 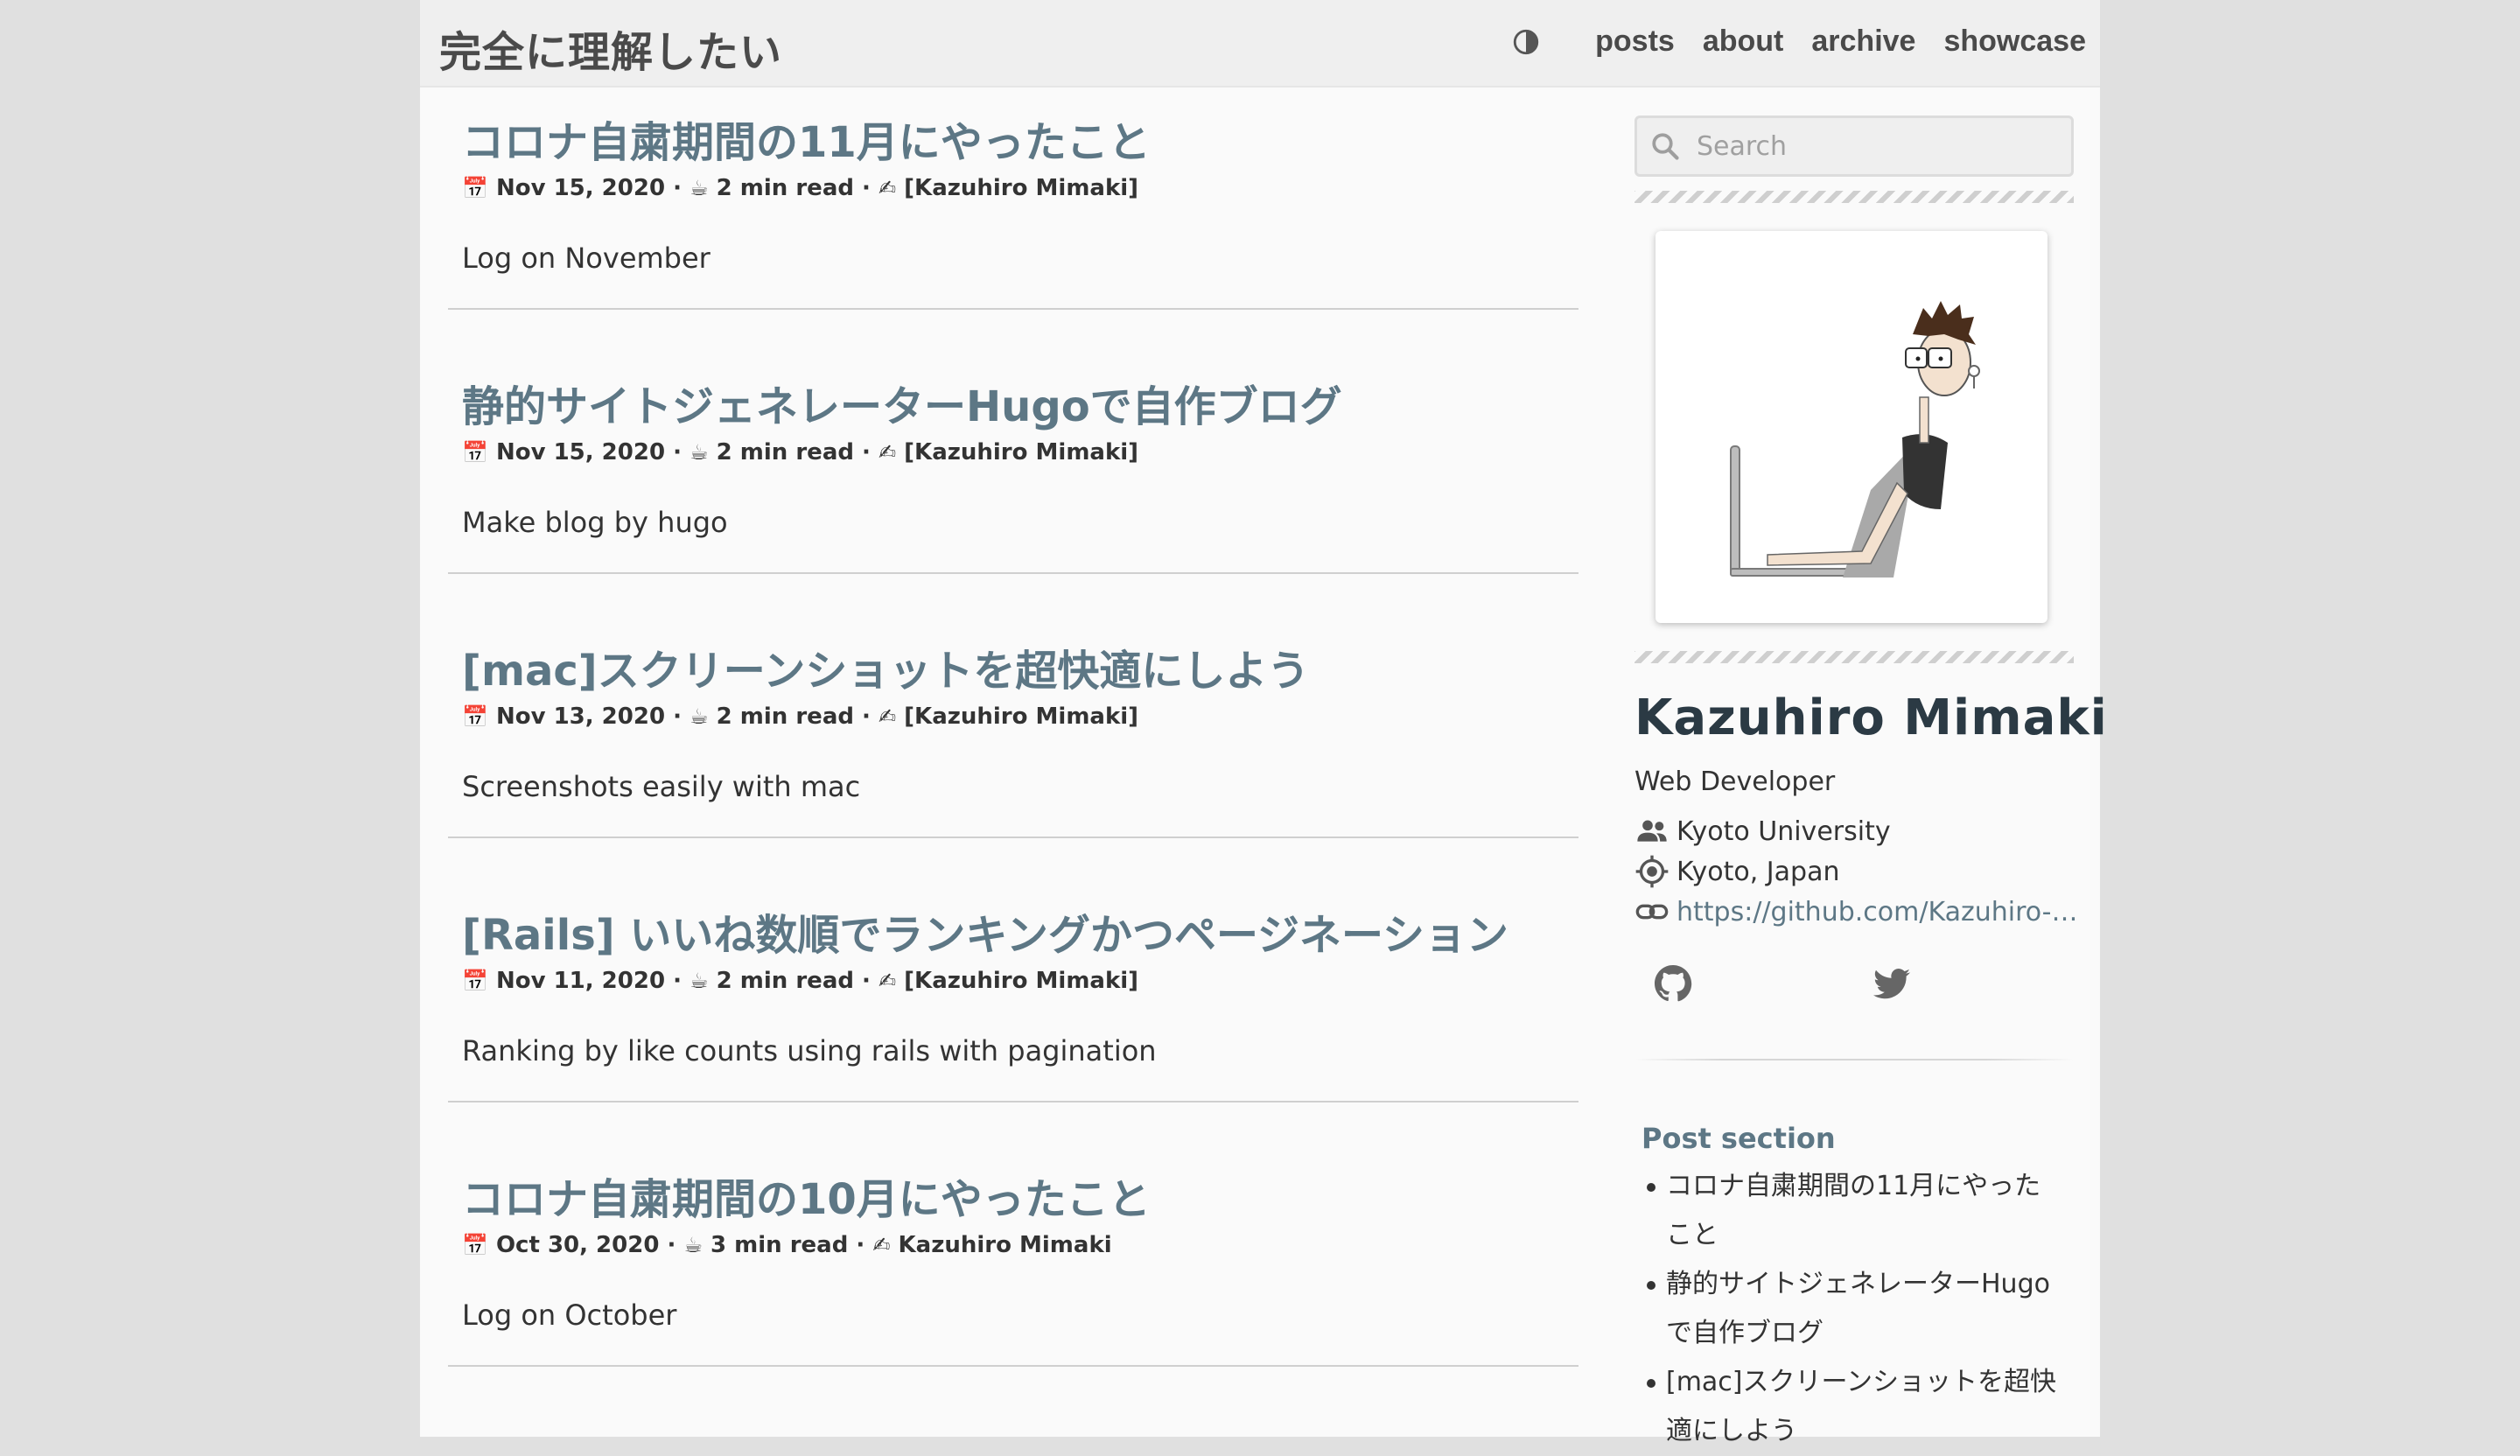 I want to click on nav-archive: archive, so click(x=1863, y=41).